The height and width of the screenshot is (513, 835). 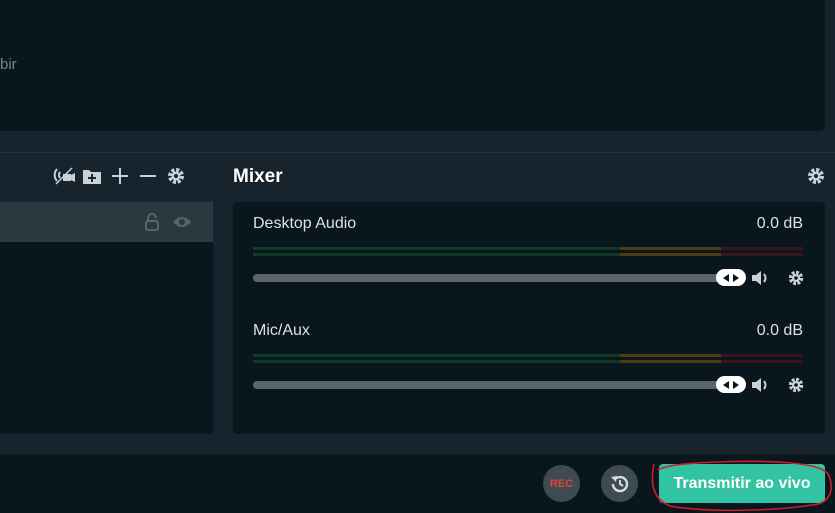 I want to click on channel-name: Desktop Audio, so click(x=305, y=223).